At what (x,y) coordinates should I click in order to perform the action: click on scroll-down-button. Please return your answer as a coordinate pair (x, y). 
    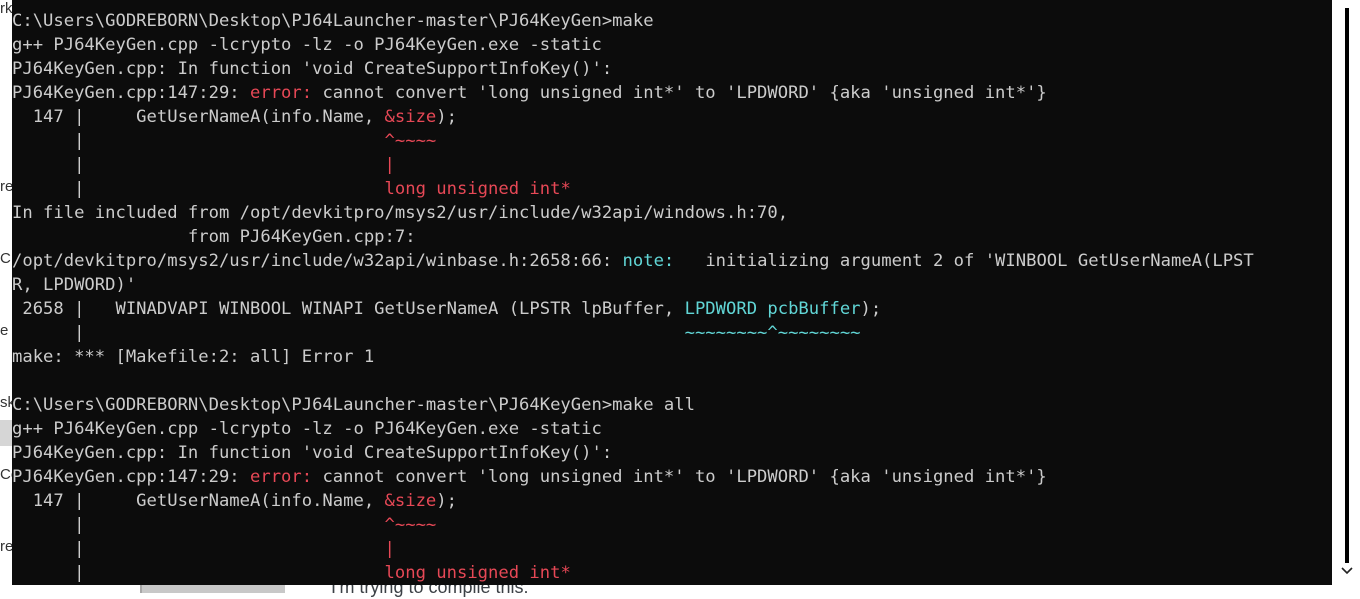
    Looking at the image, I should click on (1347, 571).